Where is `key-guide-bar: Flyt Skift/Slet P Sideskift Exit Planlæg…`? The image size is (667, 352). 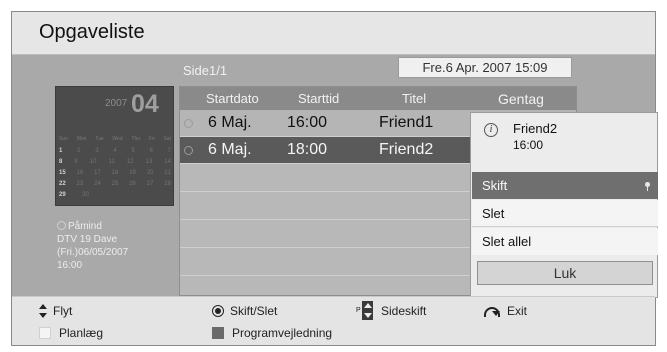 key-guide-bar: Flyt Skift/Slet P Sideskift Exit Planlæg… is located at coordinates (333, 320).